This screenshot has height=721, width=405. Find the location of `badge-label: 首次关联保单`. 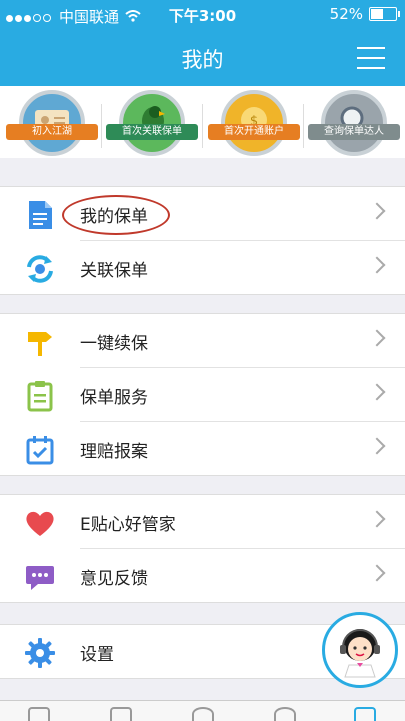

badge-label: 首次关联保单 is located at coordinates (152, 132).